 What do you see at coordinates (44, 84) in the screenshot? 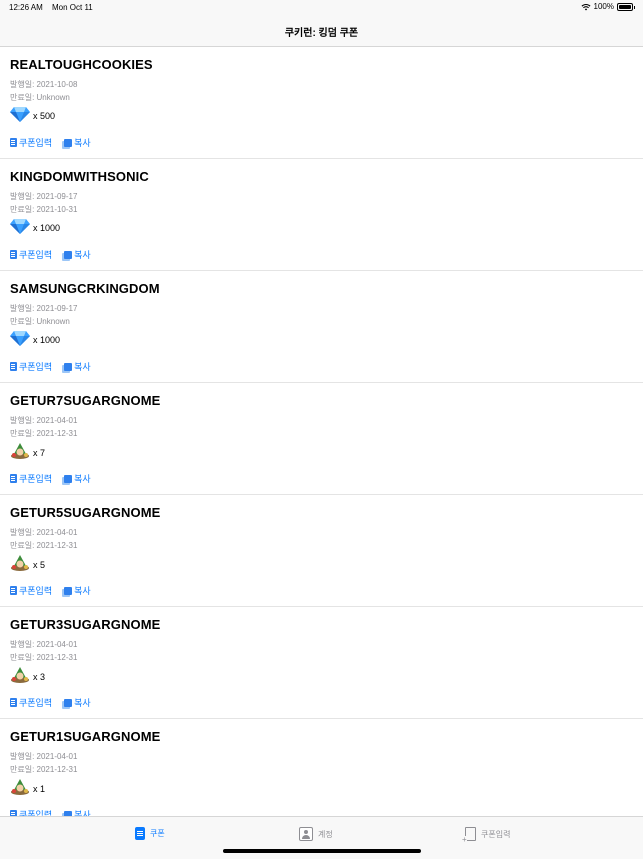
I see `coupon-issued-date: 발행일: 2021-10-08` at bounding box center [44, 84].